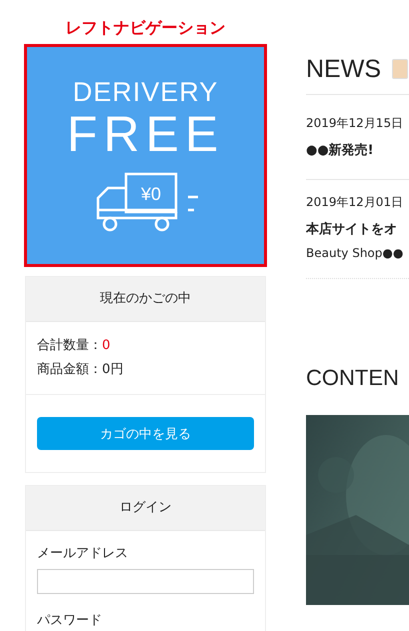 The height and width of the screenshot is (631, 409). I want to click on news-title: ●●新発売!, so click(357, 153).